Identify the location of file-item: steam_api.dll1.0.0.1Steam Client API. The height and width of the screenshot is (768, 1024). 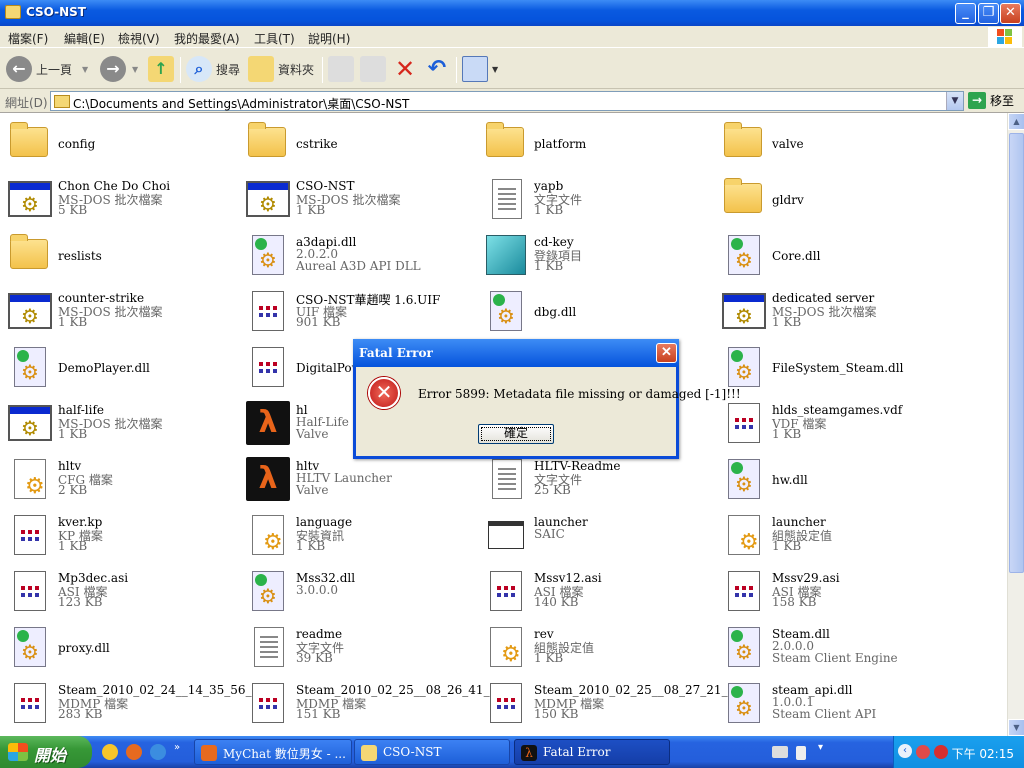
(835, 702).